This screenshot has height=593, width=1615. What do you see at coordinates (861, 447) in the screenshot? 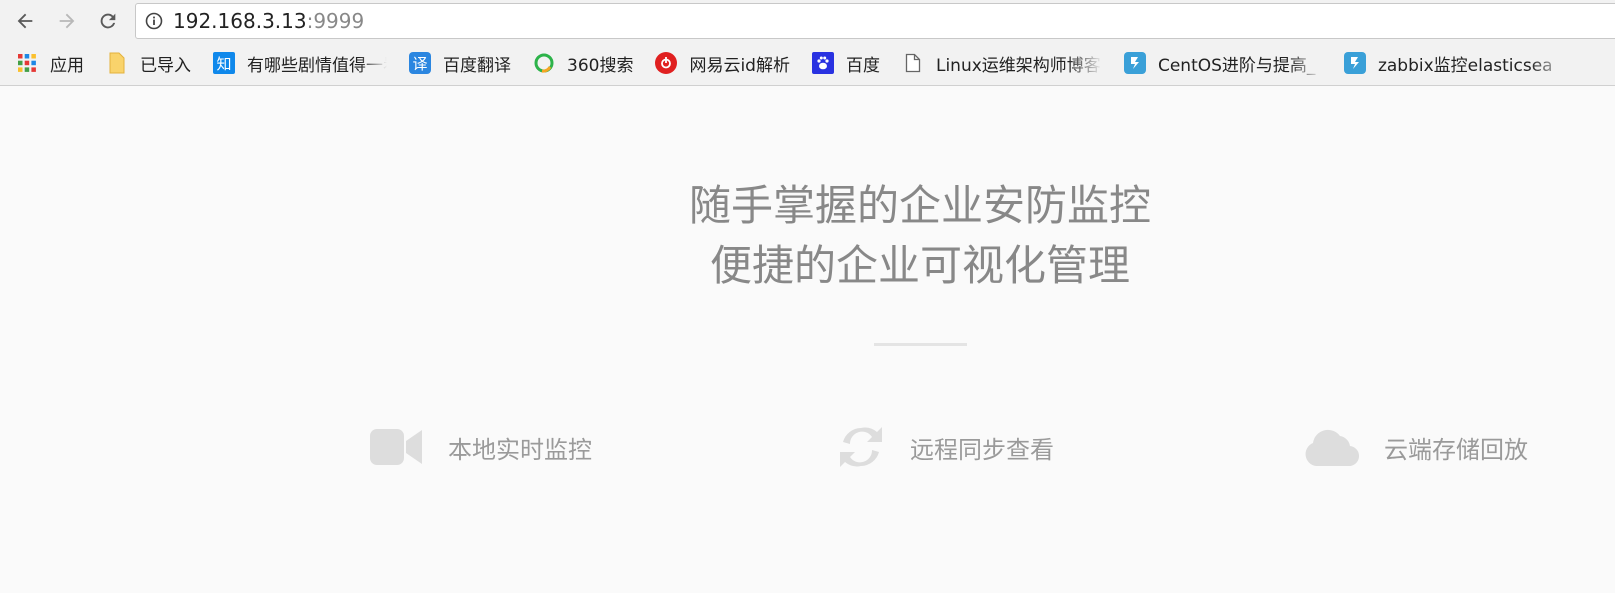
I see `sync-icon` at bounding box center [861, 447].